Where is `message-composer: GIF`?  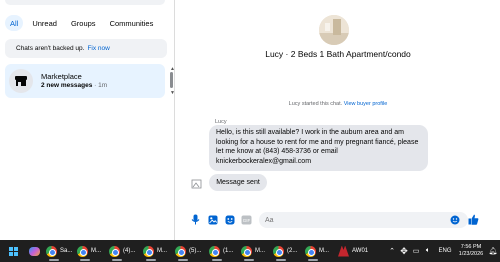 message-composer: GIF is located at coordinates (338, 220).